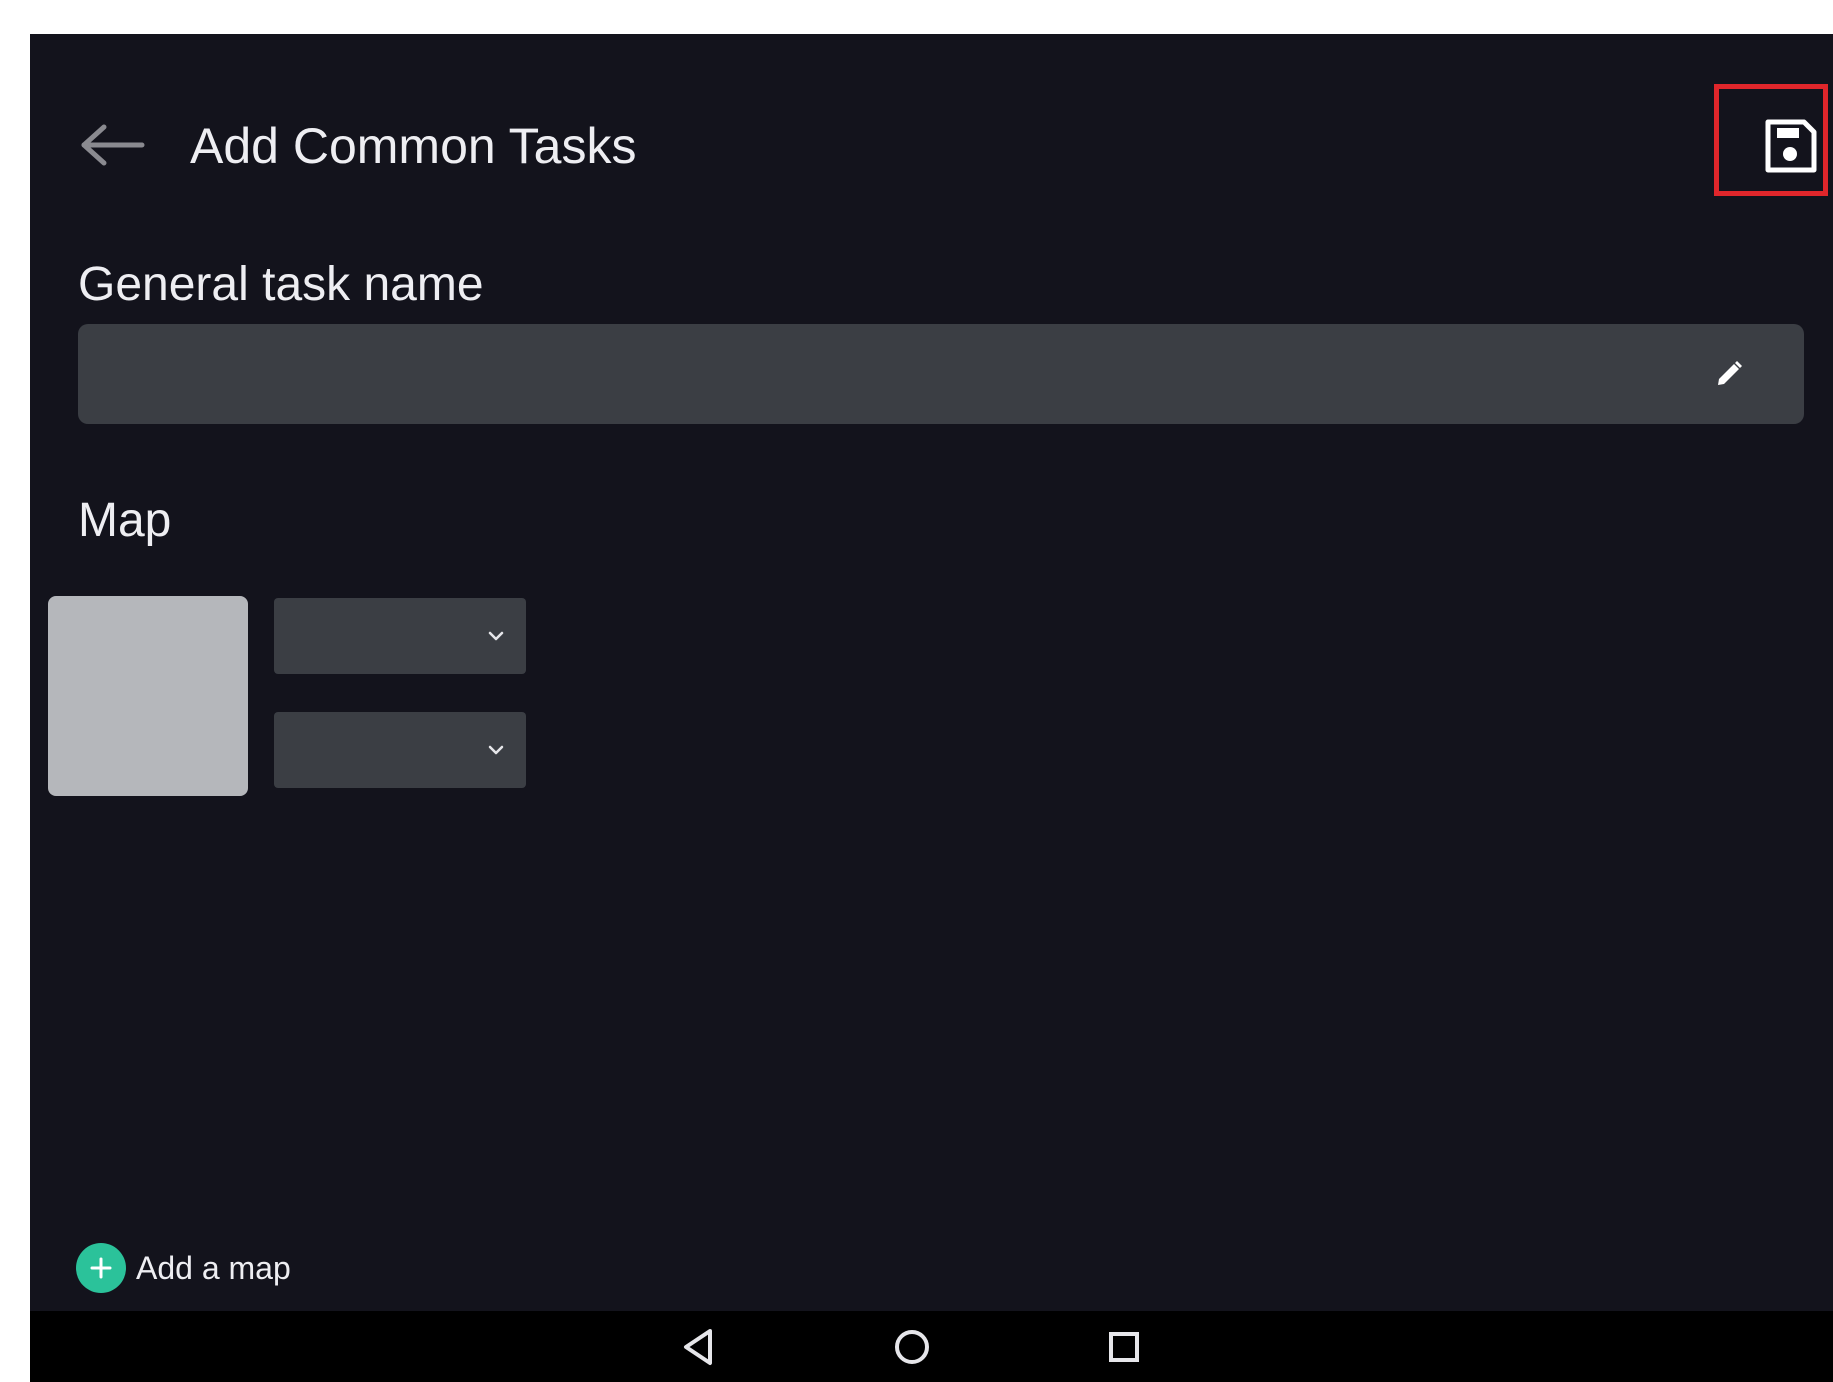 This screenshot has width=1833, height=1382. What do you see at coordinates (125, 520) in the screenshot?
I see `map-label: Map` at bounding box center [125, 520].